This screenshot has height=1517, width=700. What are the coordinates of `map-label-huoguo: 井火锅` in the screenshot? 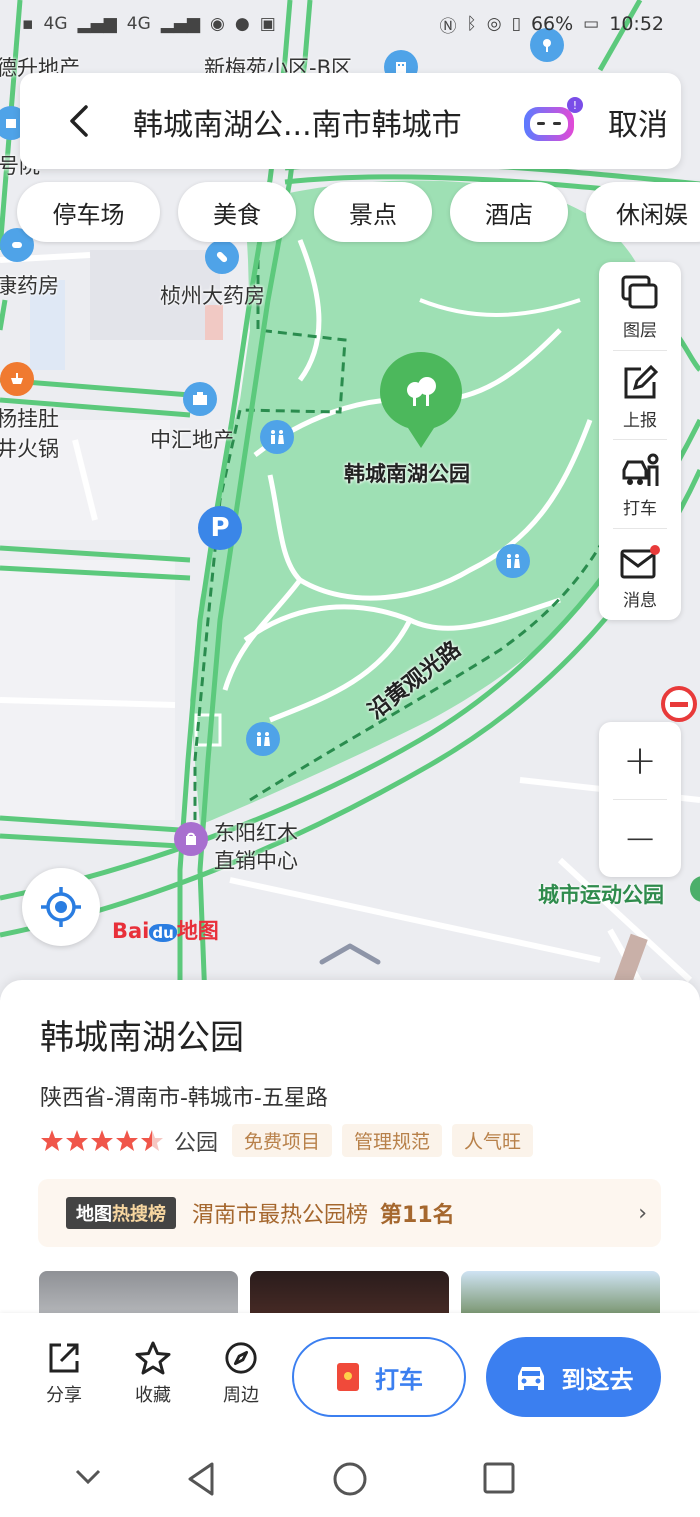 It's located at (29, 448).